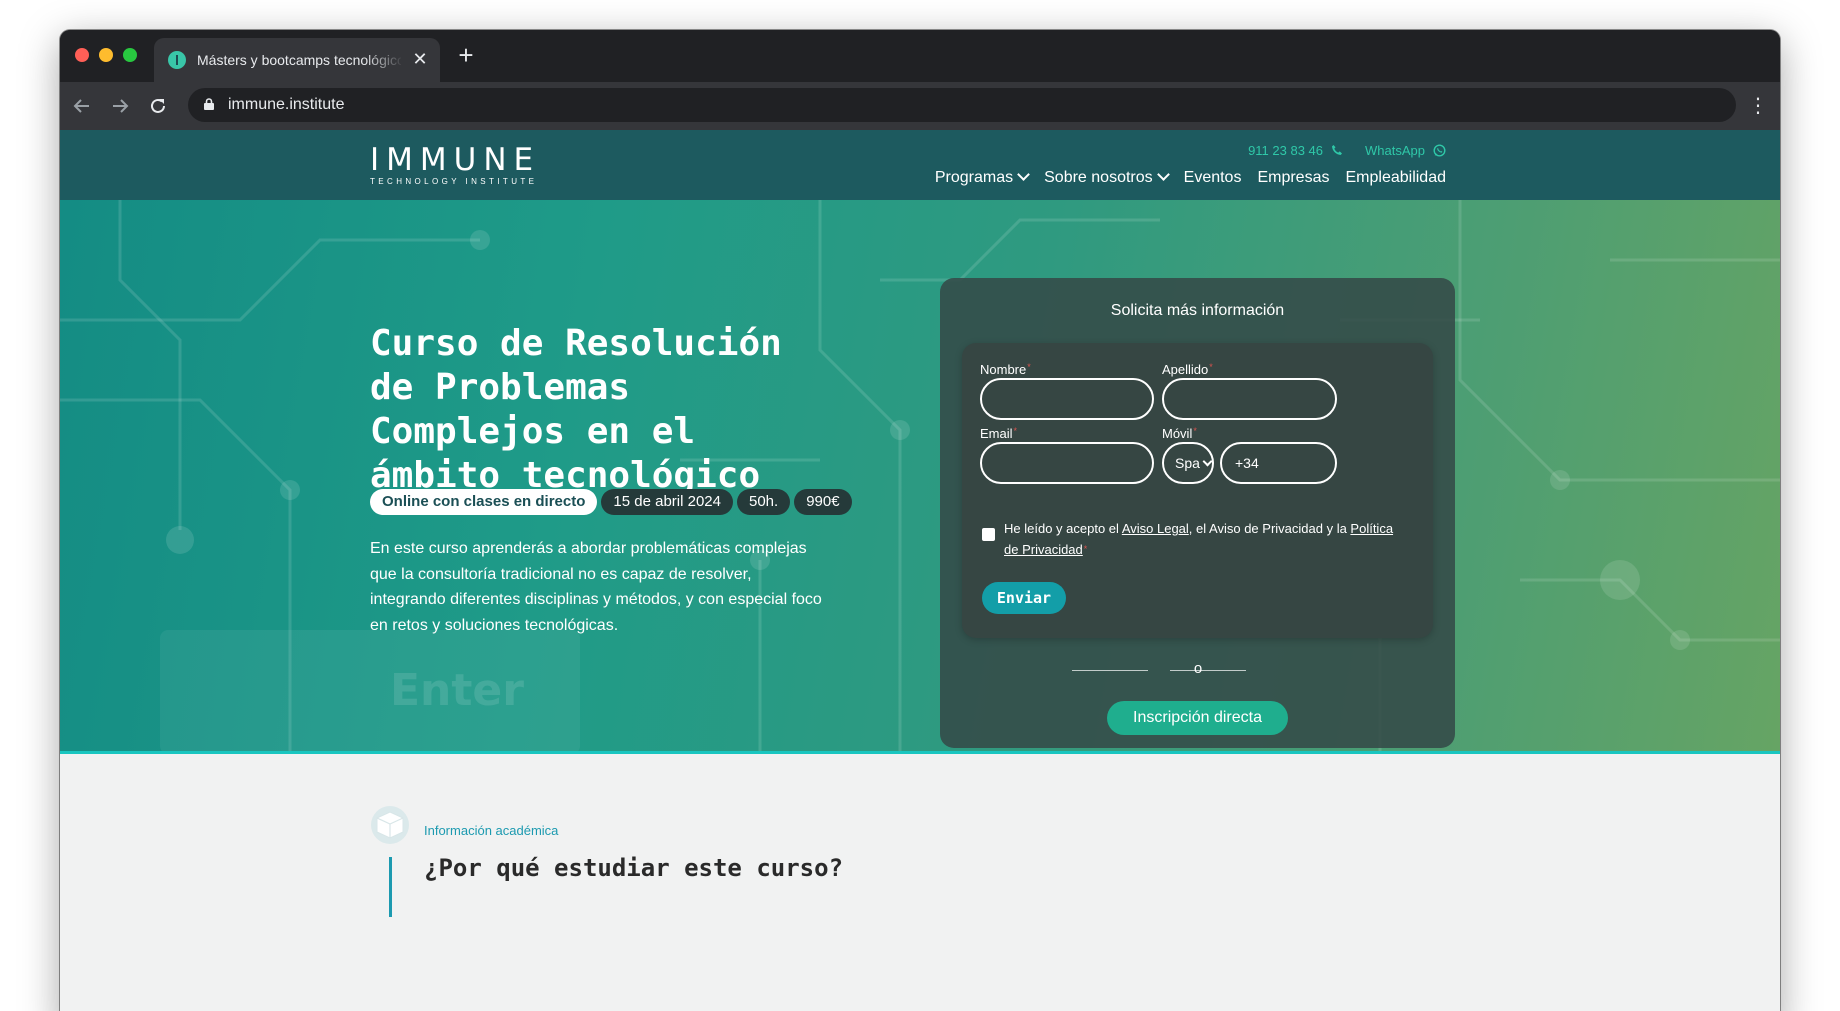 The height and width of the screenshot is (1011, 1840). What do you see at coordinates (457, 690) in the screenshot?
I see `enter-key-watermark: Enter` at bounding box center [457, 690].